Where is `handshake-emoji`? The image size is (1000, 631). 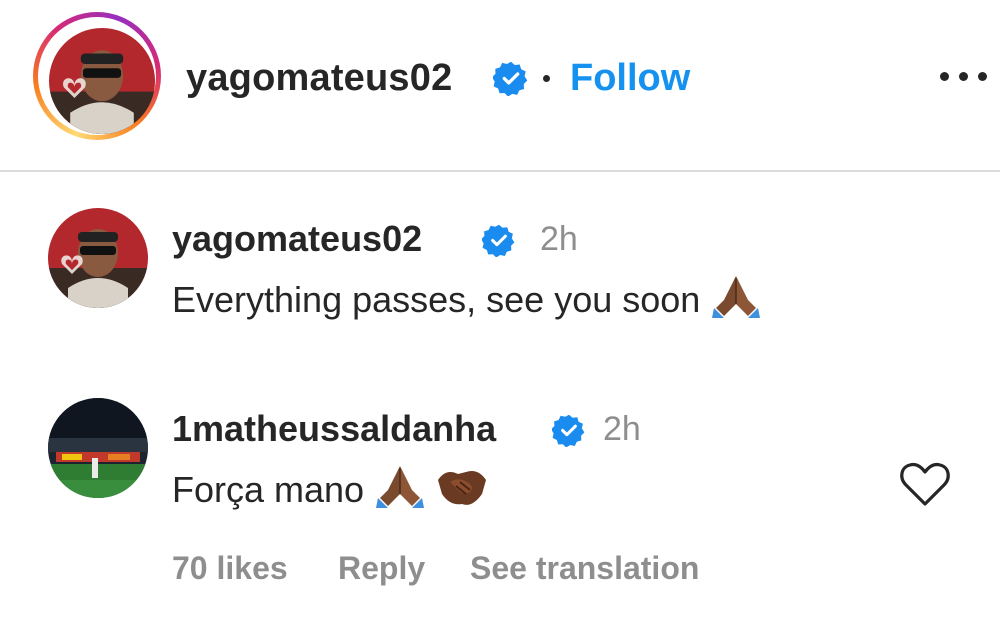 handshake-emoji is located at coordinates (462, 488).